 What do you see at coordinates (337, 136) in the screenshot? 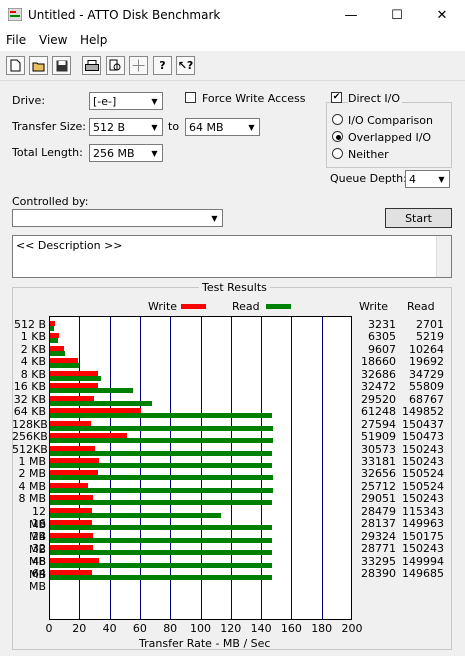
I see `overlapped-io-radio` at bounding box center [337, 136].